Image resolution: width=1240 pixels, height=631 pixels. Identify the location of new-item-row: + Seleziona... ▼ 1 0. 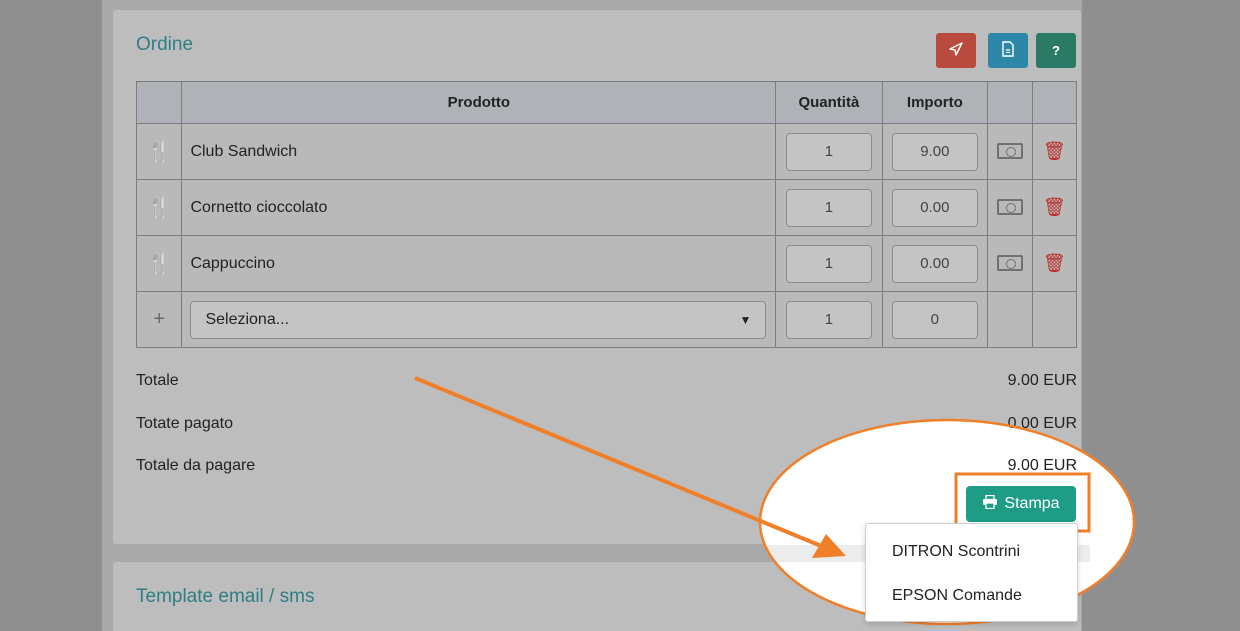
(606, 319).